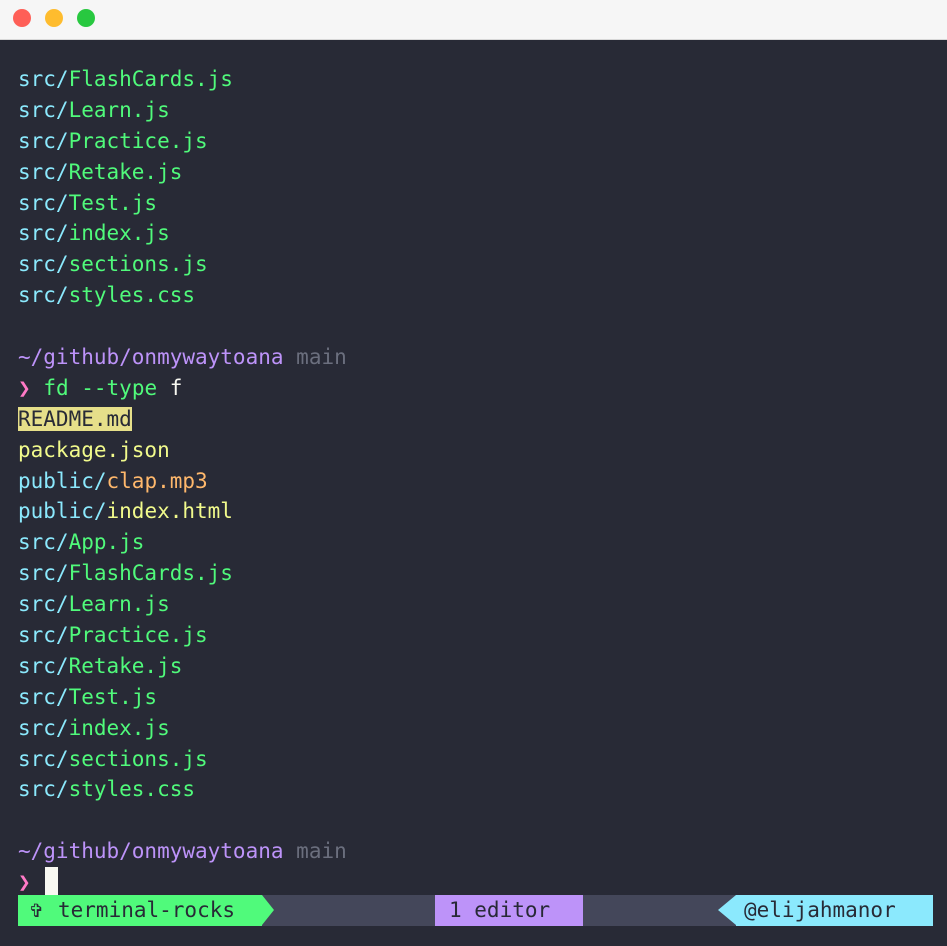 The height and width of the screenshot is (946, 947). What do you see at coordinates (94, 449) in the screenshot?
I see `file-name: package.json` at bounding box center [94, 449].